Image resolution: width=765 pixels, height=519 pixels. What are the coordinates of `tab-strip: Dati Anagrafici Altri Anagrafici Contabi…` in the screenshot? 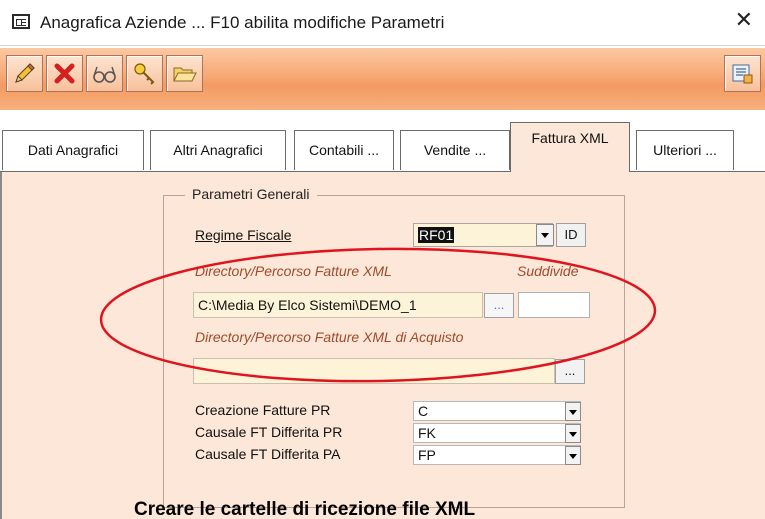 It's located at (382, 141).